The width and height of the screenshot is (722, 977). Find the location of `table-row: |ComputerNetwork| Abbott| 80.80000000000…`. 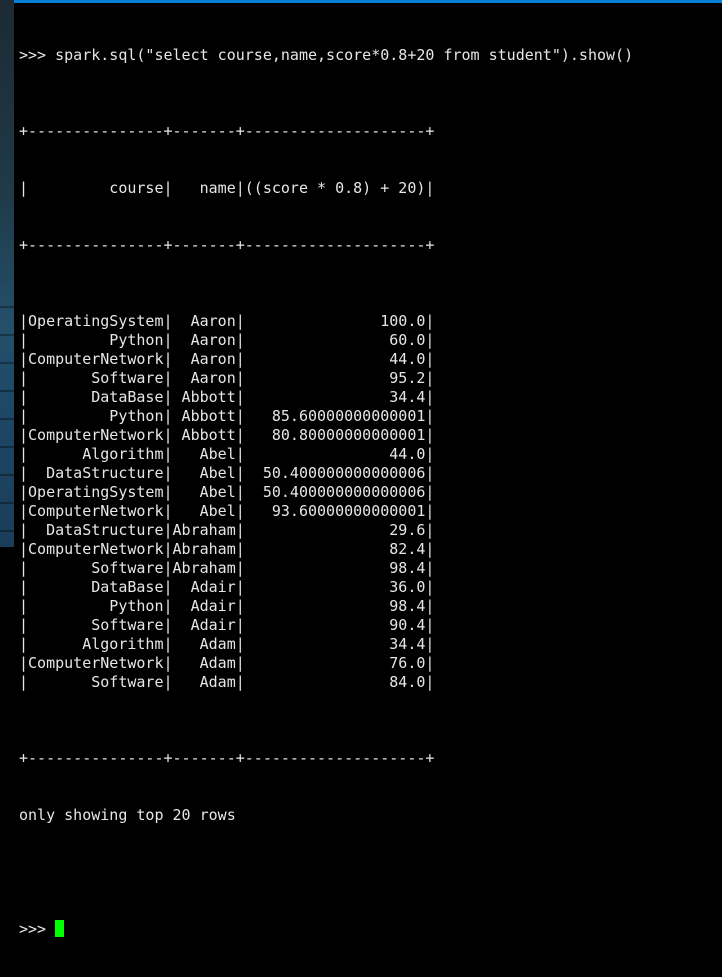

table-row: |ComputerNetwork| Abbott| 80.80000000000… is located at coordinates (227, 435).